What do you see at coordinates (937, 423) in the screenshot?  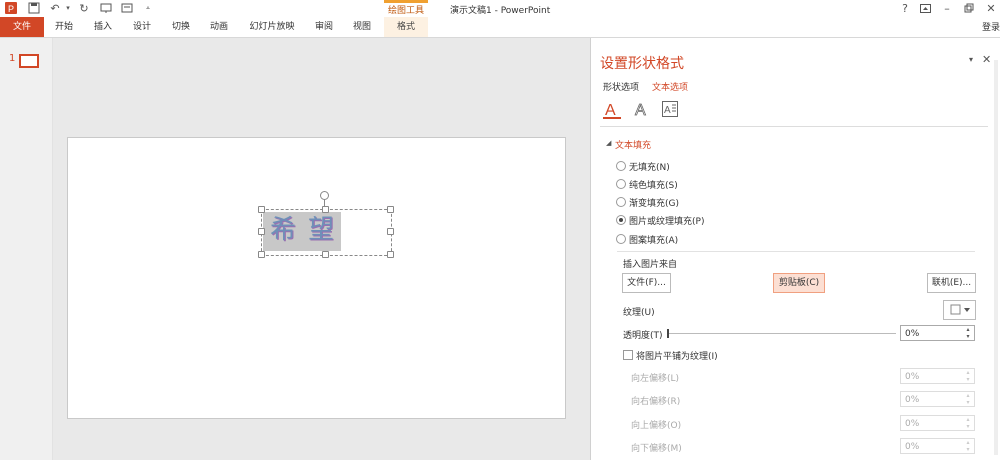 I see `offset-top-spinner: 0% ▴ ▾` at bounding box center [937, 423].